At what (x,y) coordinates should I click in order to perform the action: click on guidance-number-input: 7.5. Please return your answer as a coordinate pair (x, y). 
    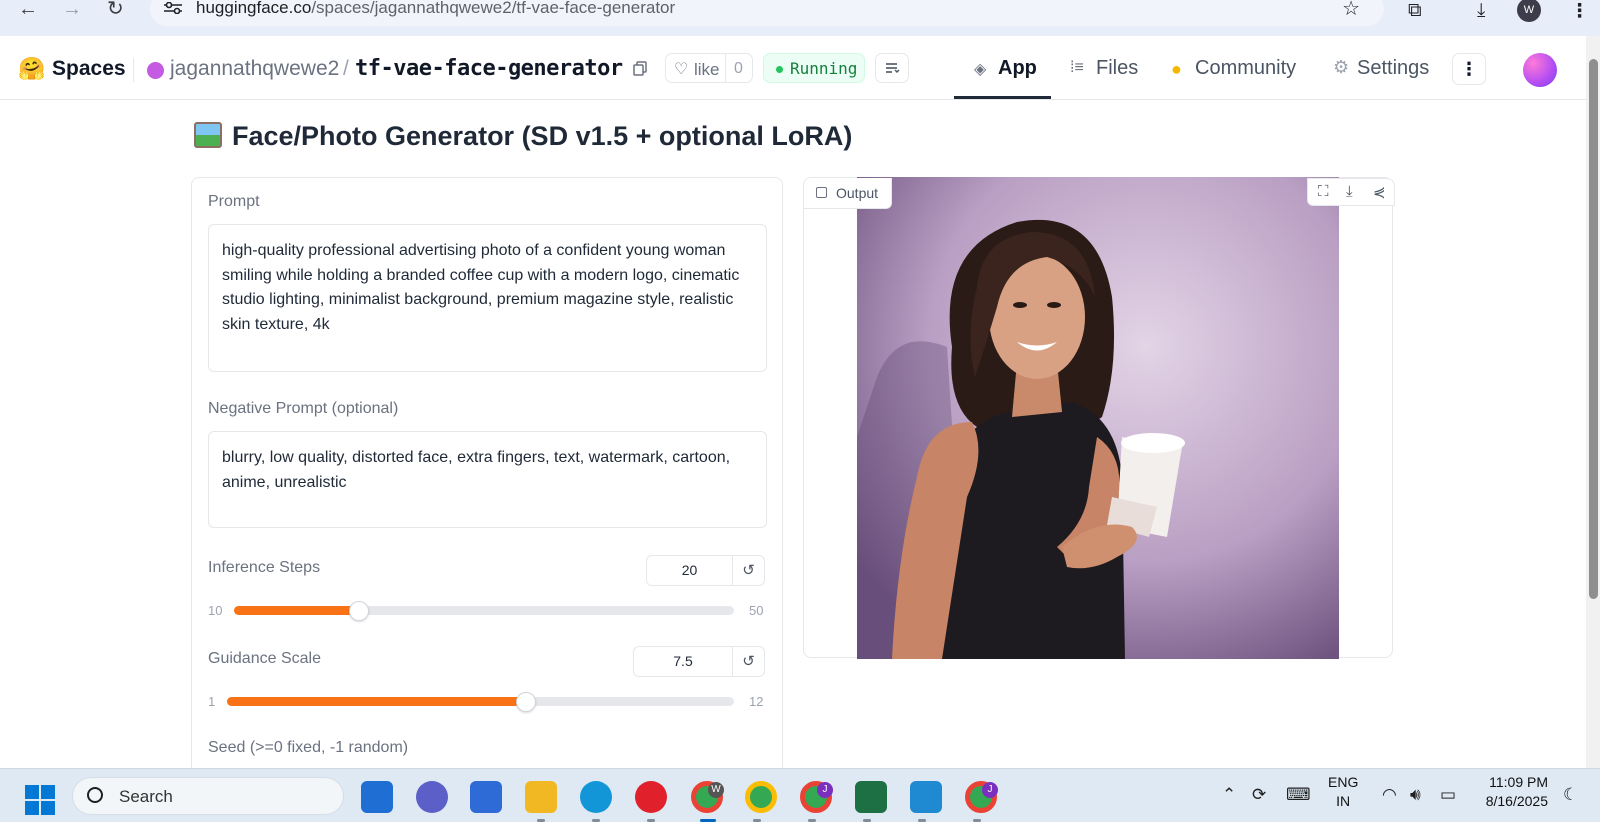
    Looking at the image, I should click on (683, 661).